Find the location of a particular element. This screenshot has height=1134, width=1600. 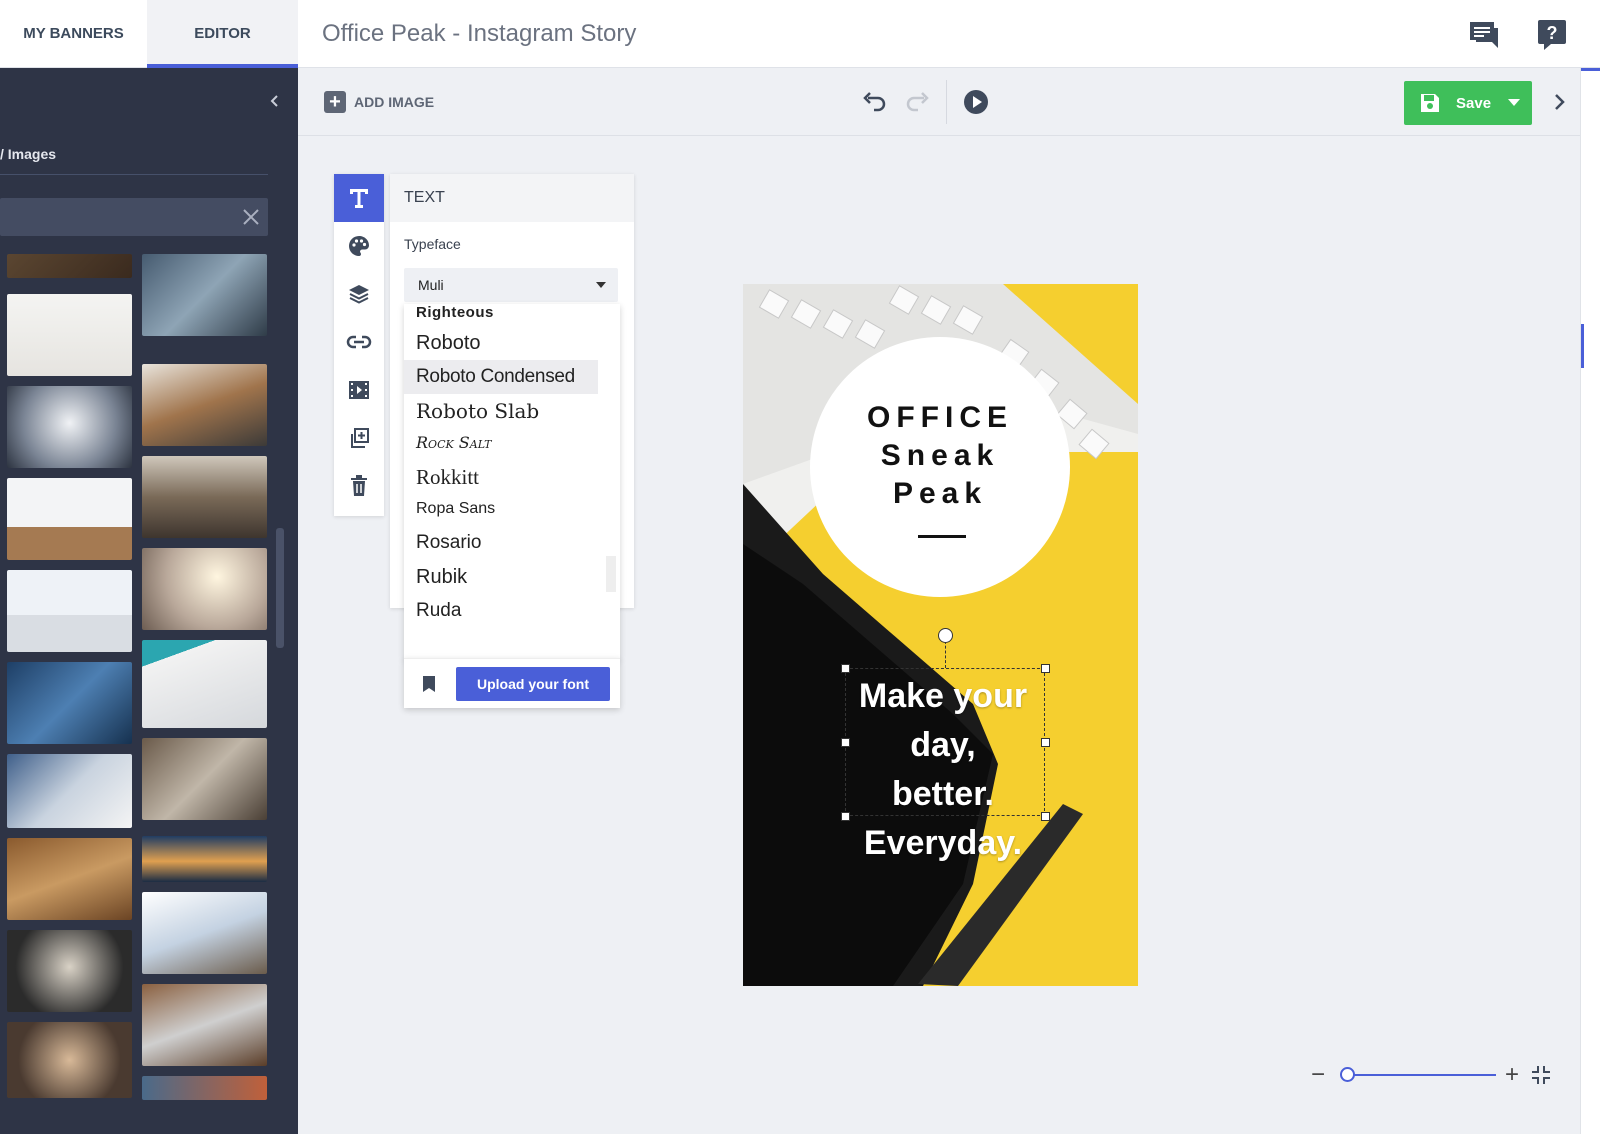

fit-to-screen-icon is located at coordinates (1541, 1075).